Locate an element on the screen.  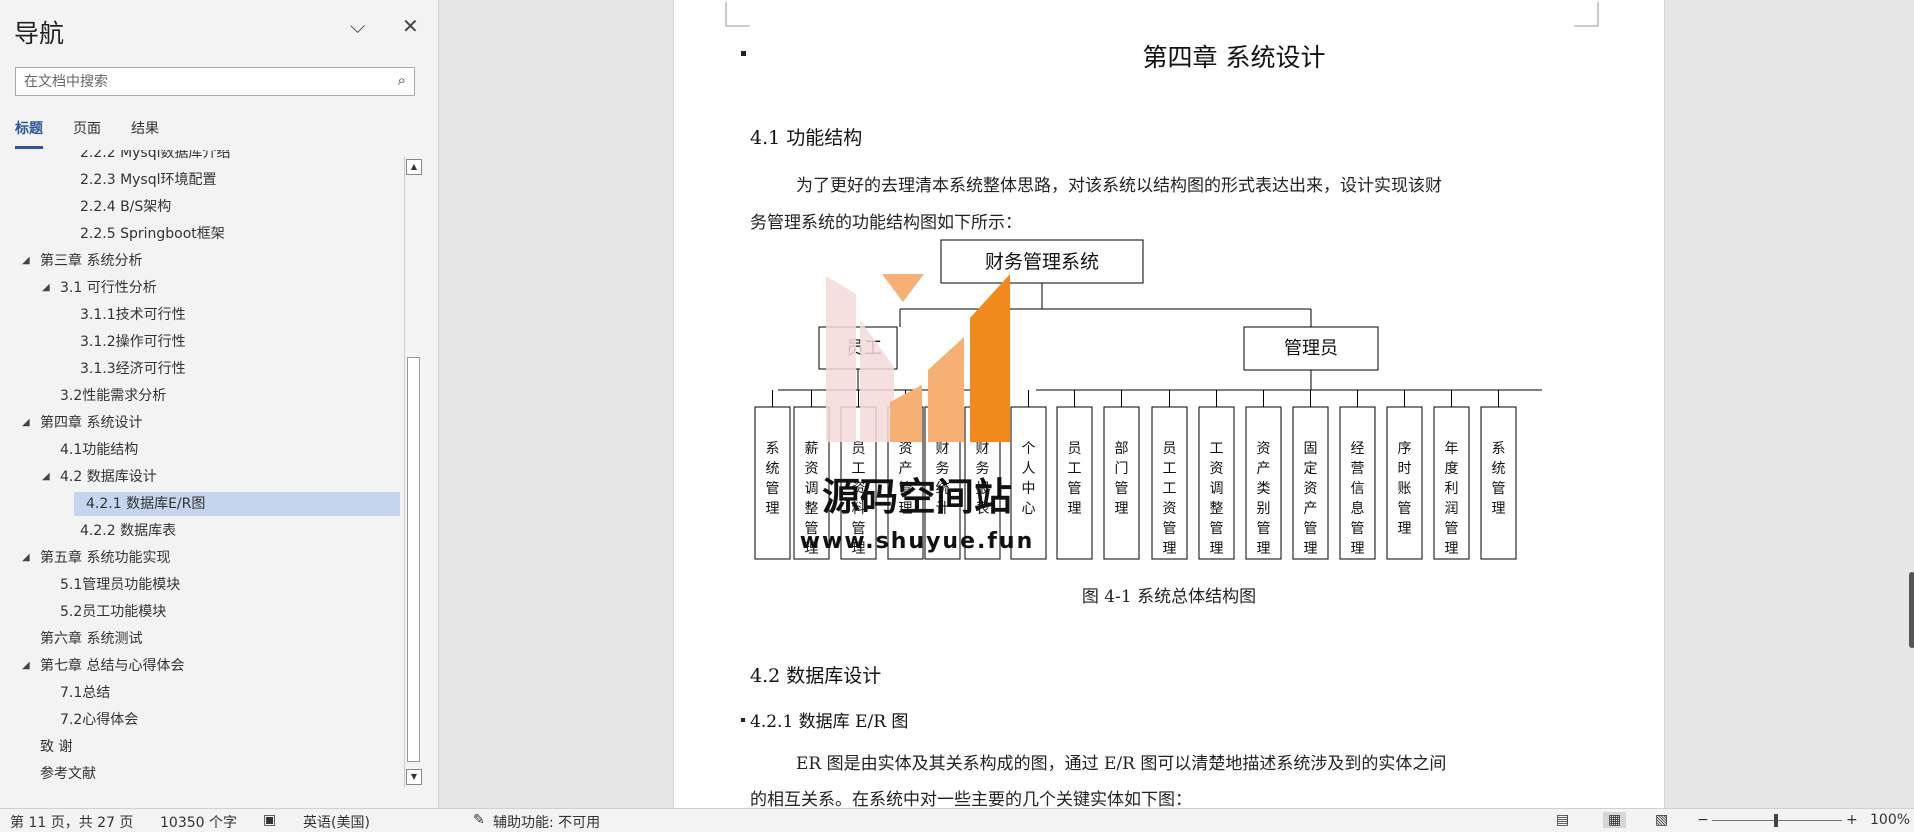
print-layout-icon: ▦ is located at coordinates (1615, 820).